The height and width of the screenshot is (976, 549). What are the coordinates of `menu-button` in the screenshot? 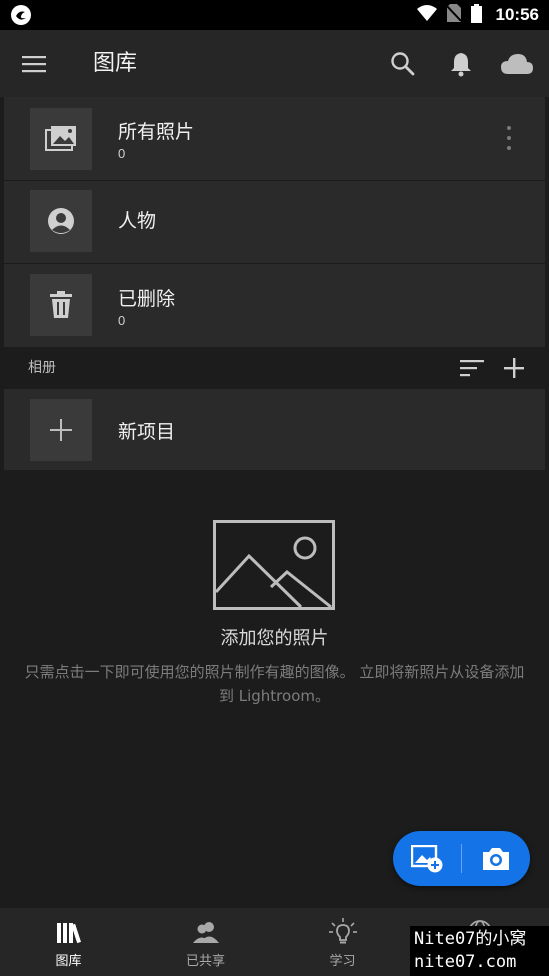 It's located at (34, 64).